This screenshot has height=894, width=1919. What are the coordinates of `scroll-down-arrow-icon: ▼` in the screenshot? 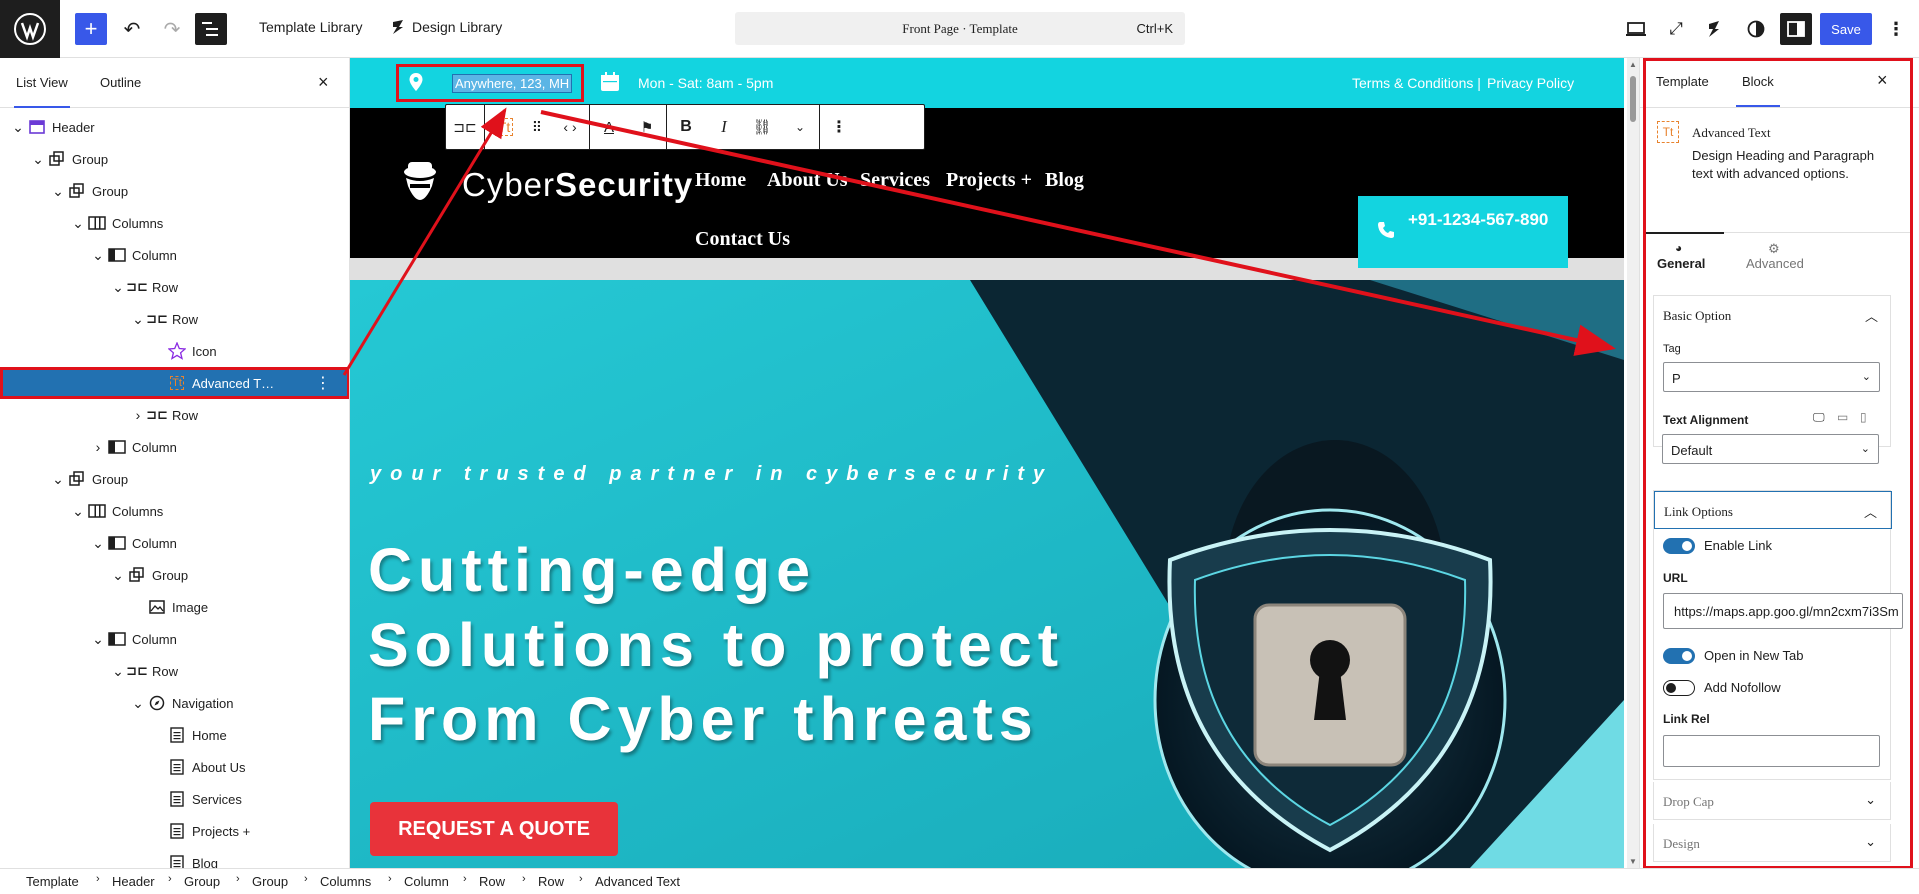 It's located at (1633, 861).